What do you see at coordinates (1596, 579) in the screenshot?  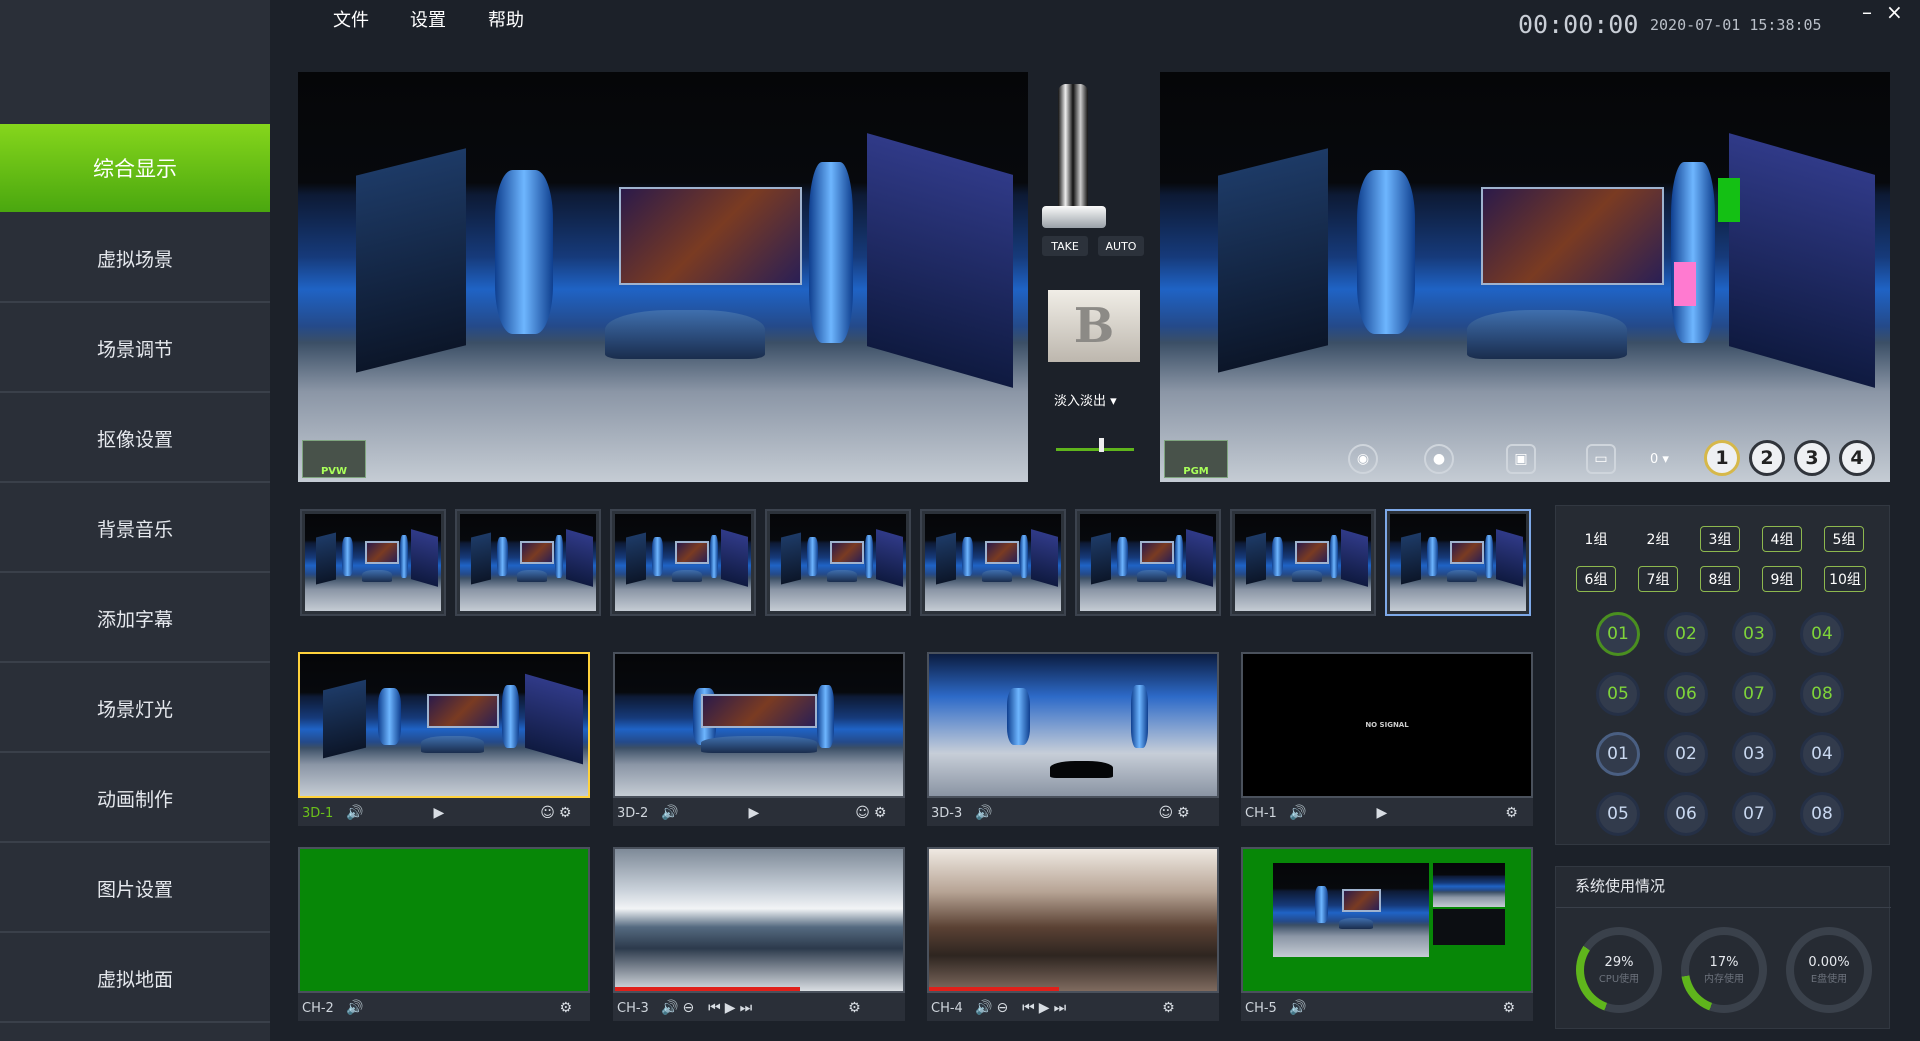 I see `group-button: 6组` at bounding box center [1596, 579].